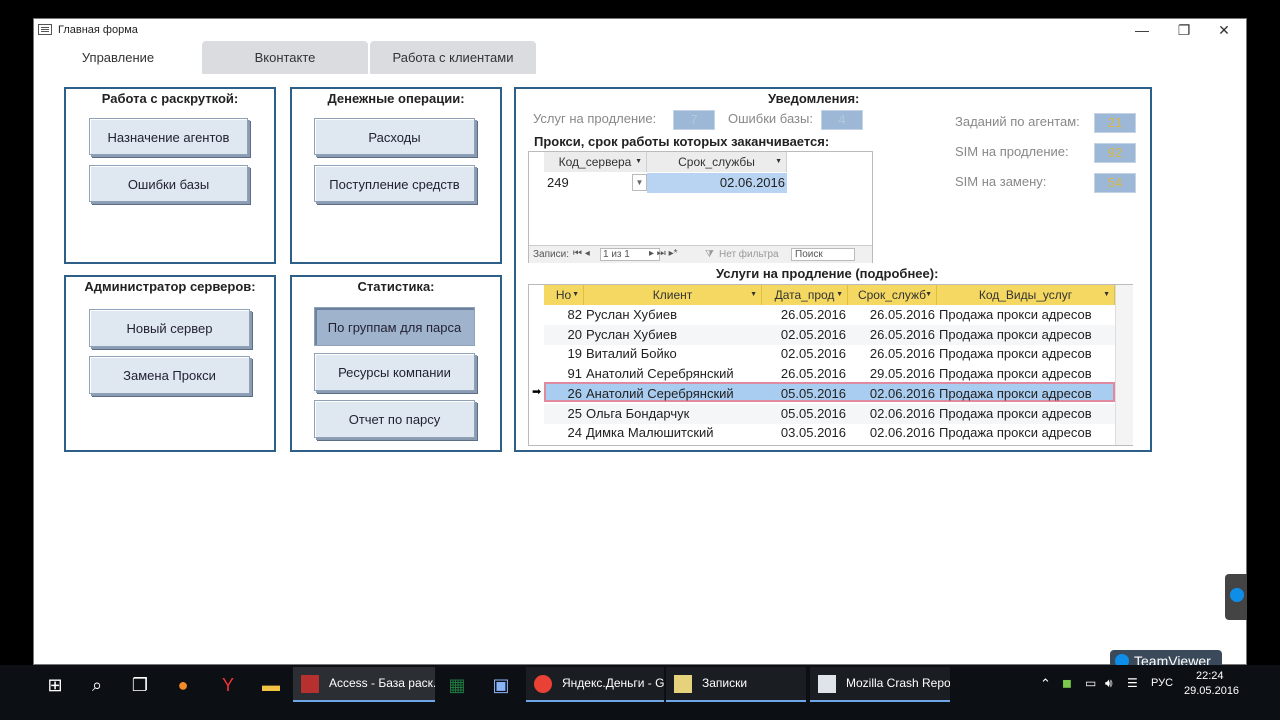 The height and width of the screenshot is (720, 1280). I want to click on replace-proxy-button: Замена Прокси, so click(169, 375).